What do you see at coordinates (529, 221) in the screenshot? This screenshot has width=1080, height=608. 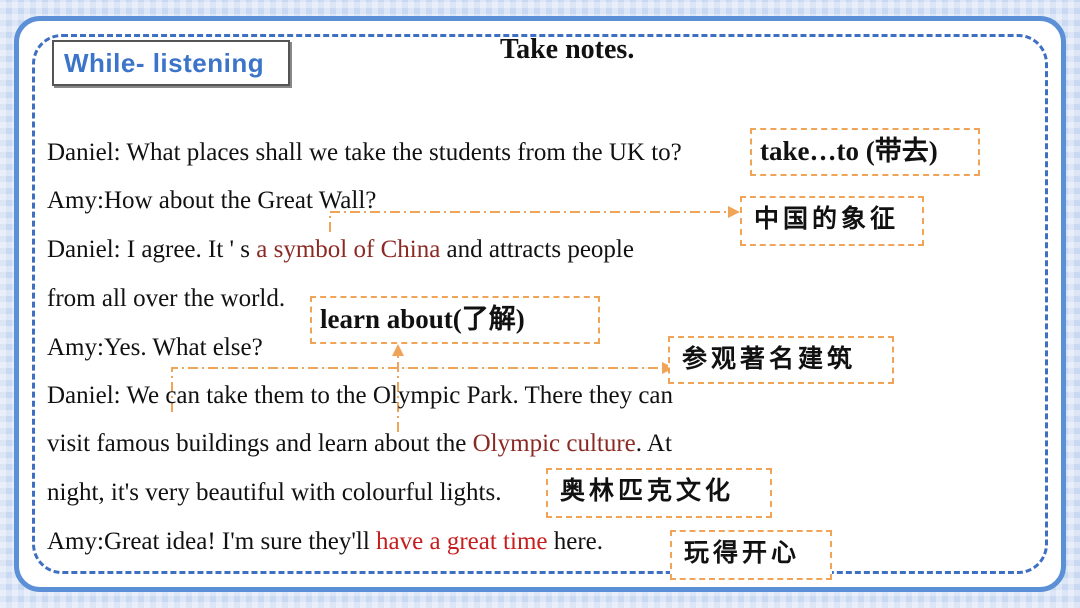 I see `connector-symbol` at bounding box center [529, 221].